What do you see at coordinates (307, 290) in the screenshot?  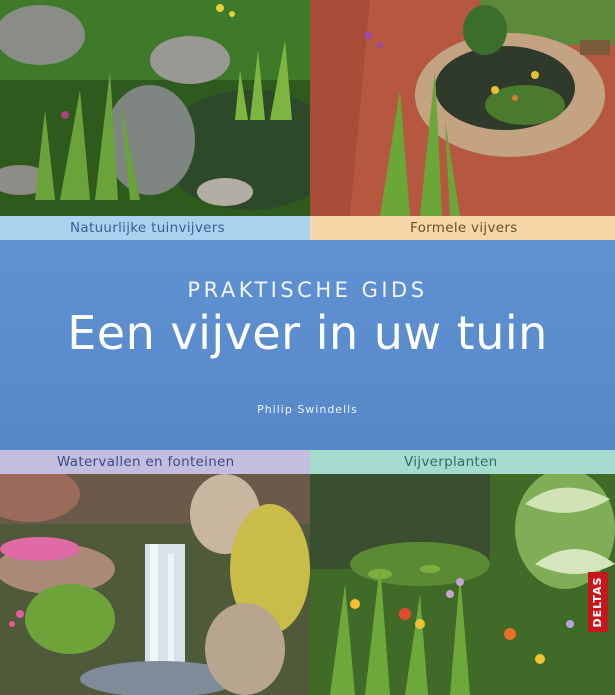 I see `series-kicker: PRAKTISCHE GIDS` at bounding box center [307, 290].